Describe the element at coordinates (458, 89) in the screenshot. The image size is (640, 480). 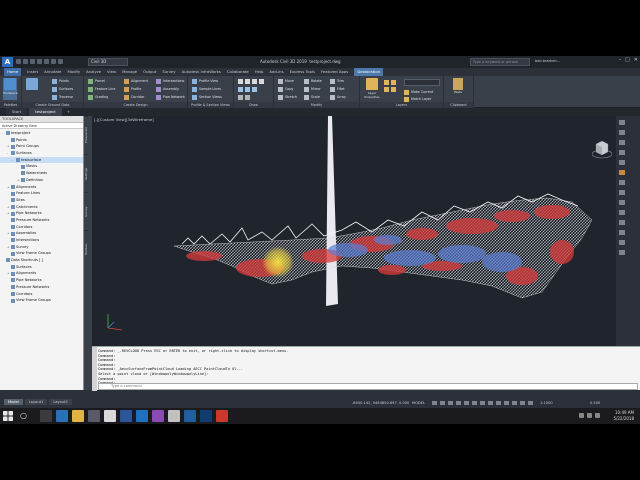
I see `paste-button: Paste` at that location.